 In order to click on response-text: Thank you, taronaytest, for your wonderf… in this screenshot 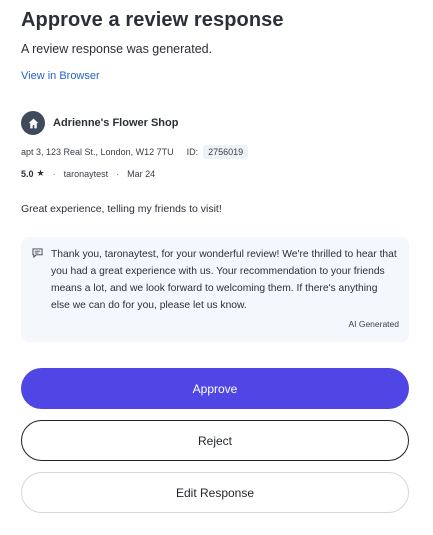, I will do `click(224, 280)`.